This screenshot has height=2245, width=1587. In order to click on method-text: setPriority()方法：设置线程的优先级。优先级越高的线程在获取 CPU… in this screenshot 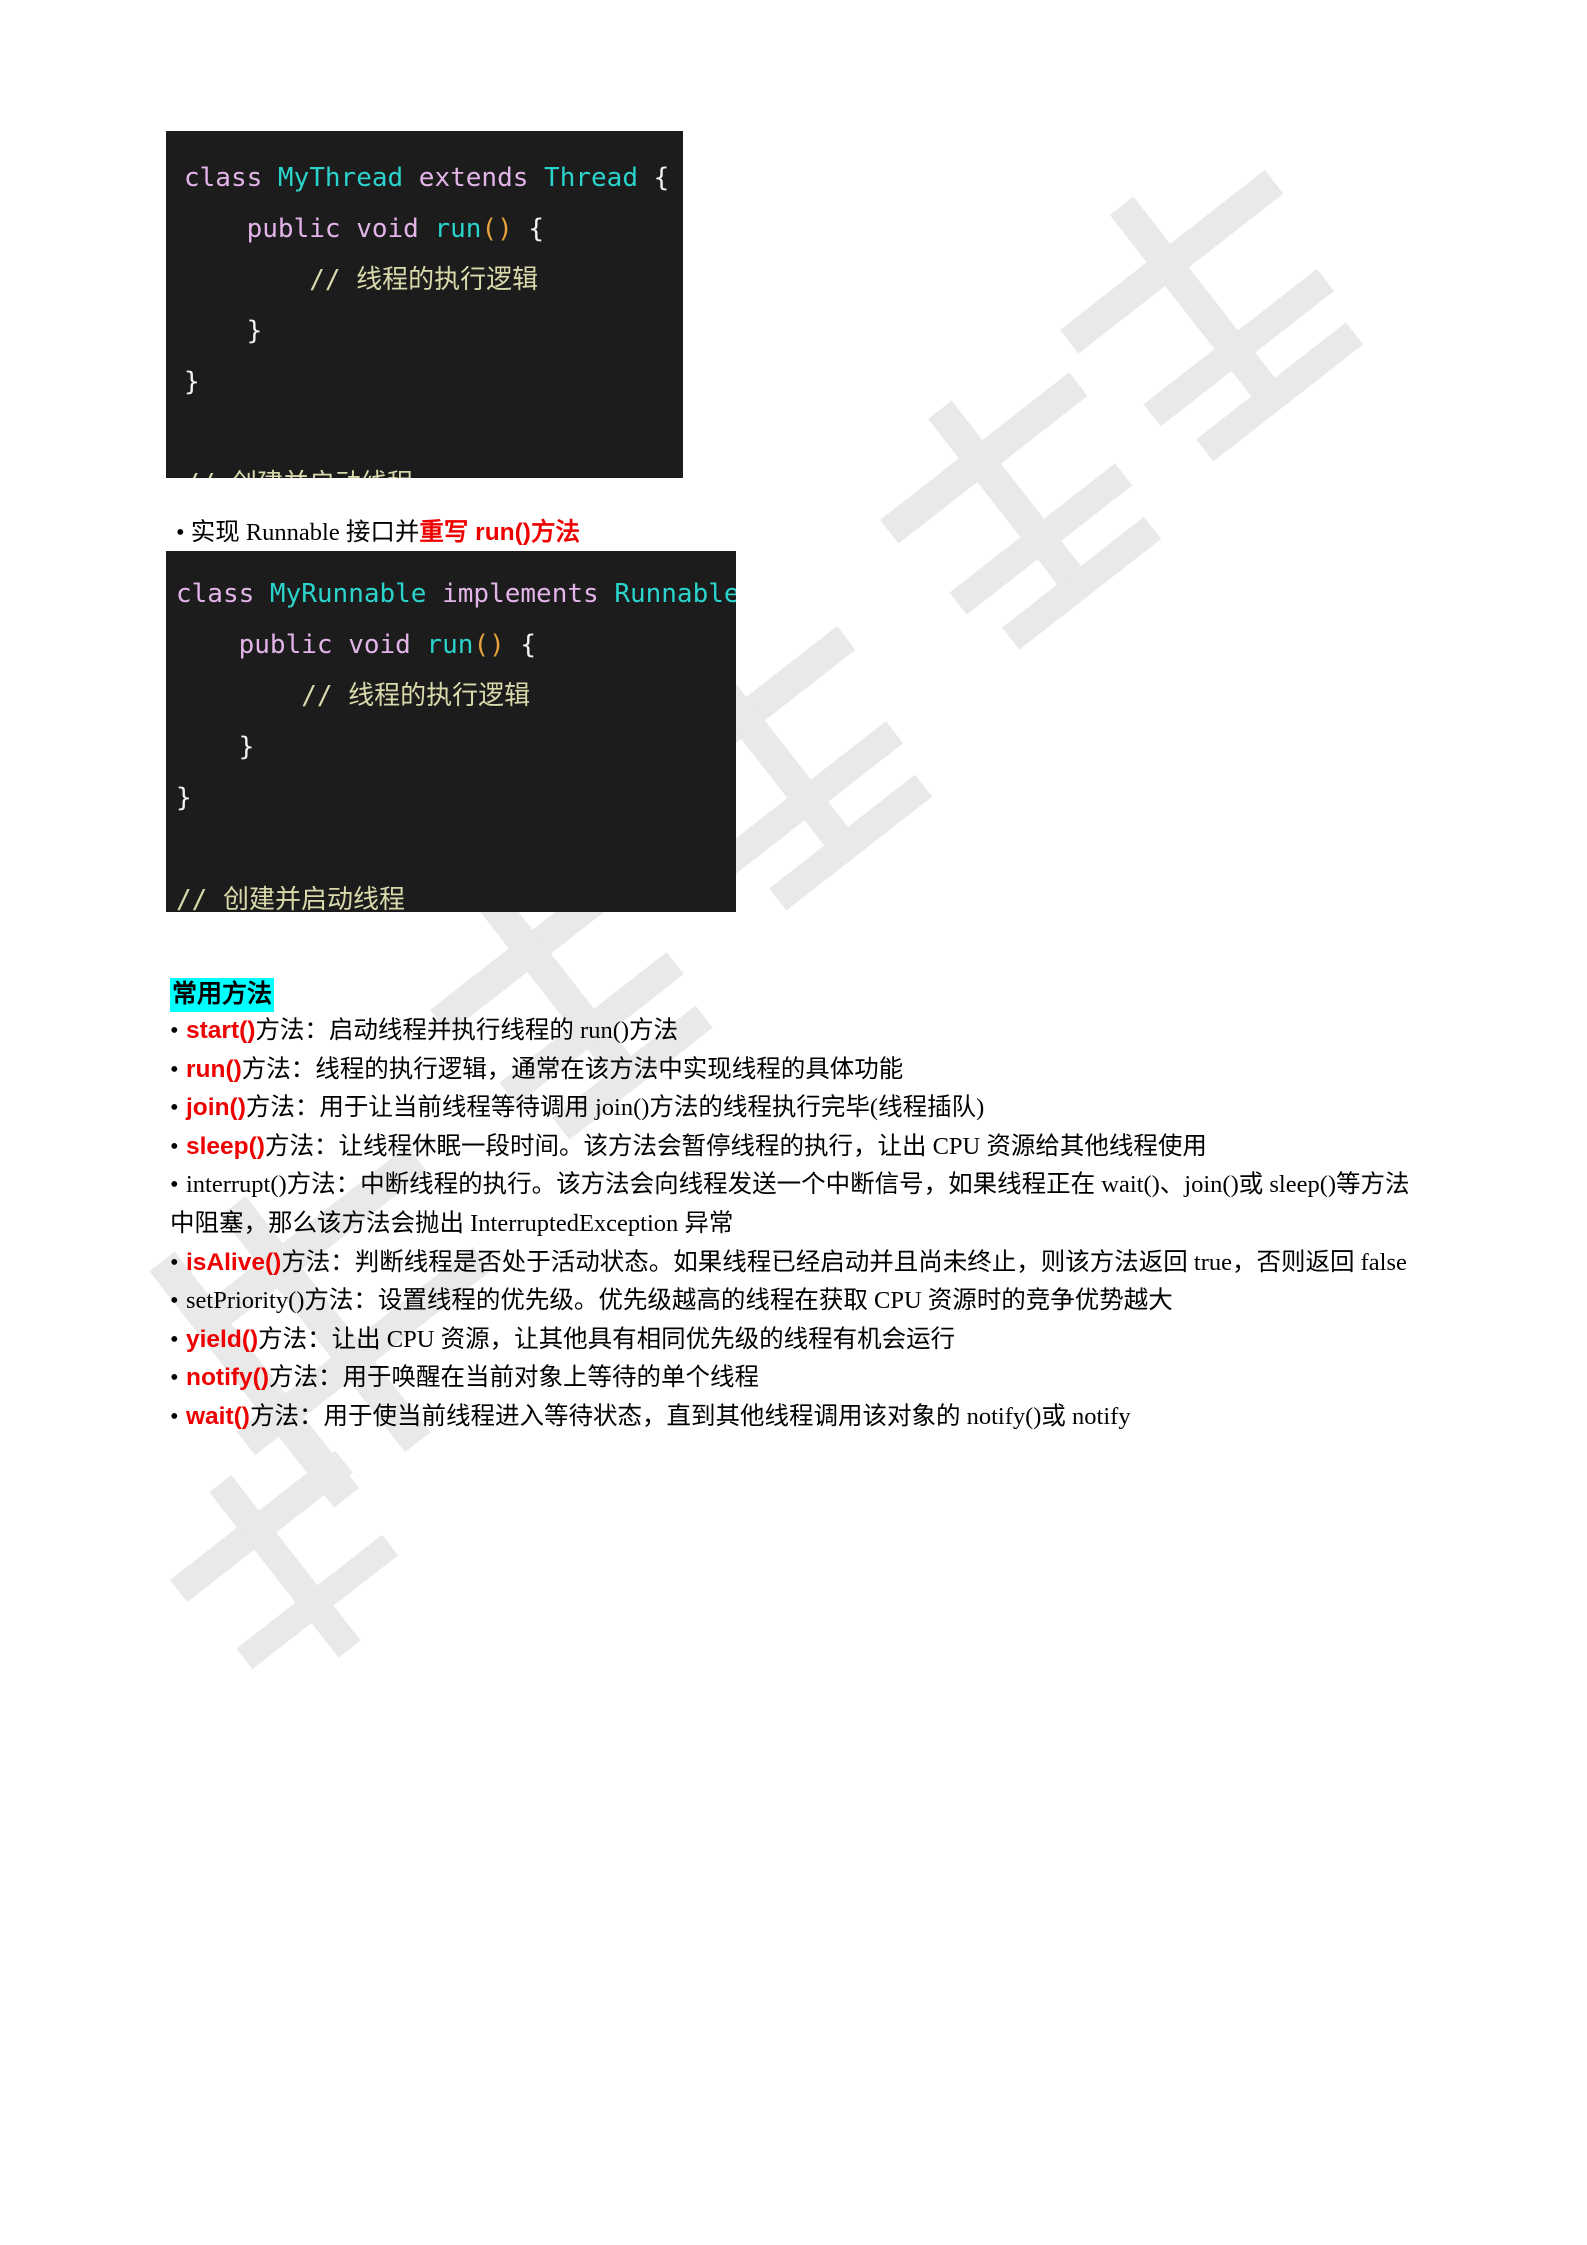, I will do `click(679, 1301)`.